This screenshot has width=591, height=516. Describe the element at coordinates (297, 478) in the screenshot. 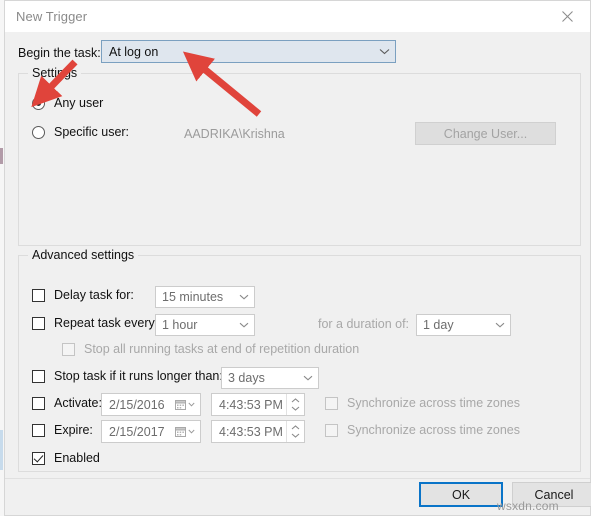

I see `footer-separator` at that location.